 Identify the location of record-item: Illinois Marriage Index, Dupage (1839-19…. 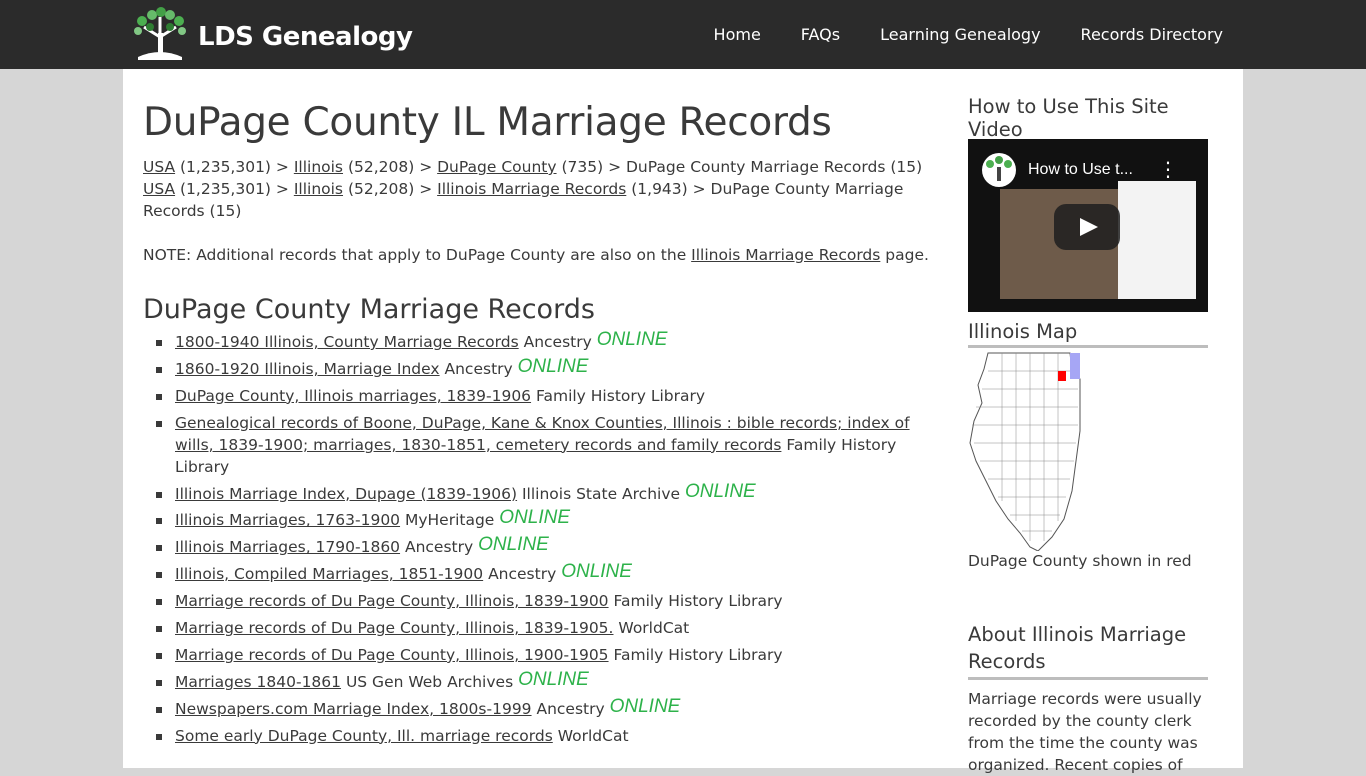
(545, 492).